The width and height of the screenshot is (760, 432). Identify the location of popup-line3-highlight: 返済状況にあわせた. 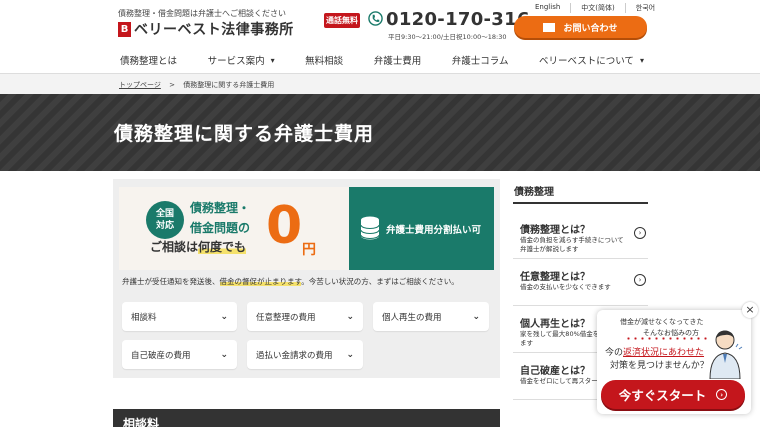
(664, 353).